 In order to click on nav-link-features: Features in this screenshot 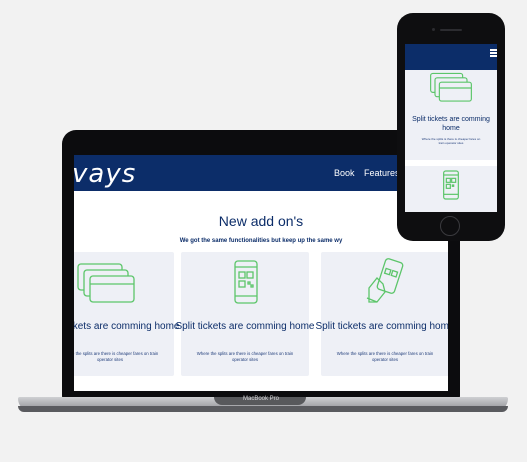, I will do `click(382, 173)`.